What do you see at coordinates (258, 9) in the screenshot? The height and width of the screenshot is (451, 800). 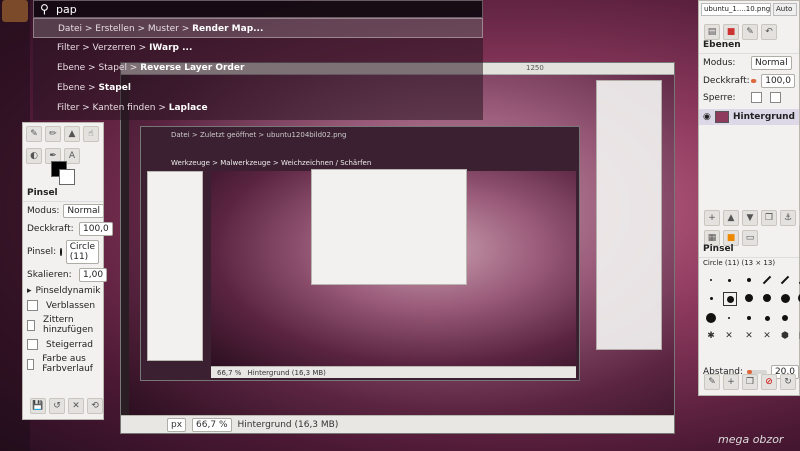 I see `hud-search-box: ⚲ pap` at bounding box center [258, 9].